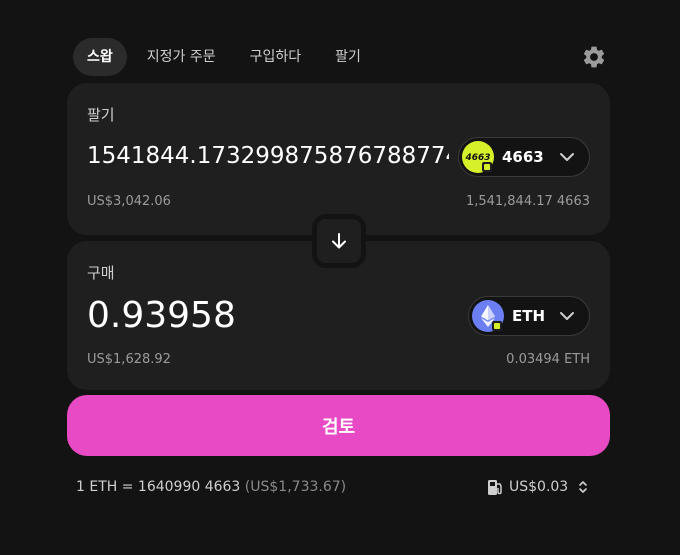  I want to click on sell-amount-input: 1541844.173299875876788774, so click(268, 158).